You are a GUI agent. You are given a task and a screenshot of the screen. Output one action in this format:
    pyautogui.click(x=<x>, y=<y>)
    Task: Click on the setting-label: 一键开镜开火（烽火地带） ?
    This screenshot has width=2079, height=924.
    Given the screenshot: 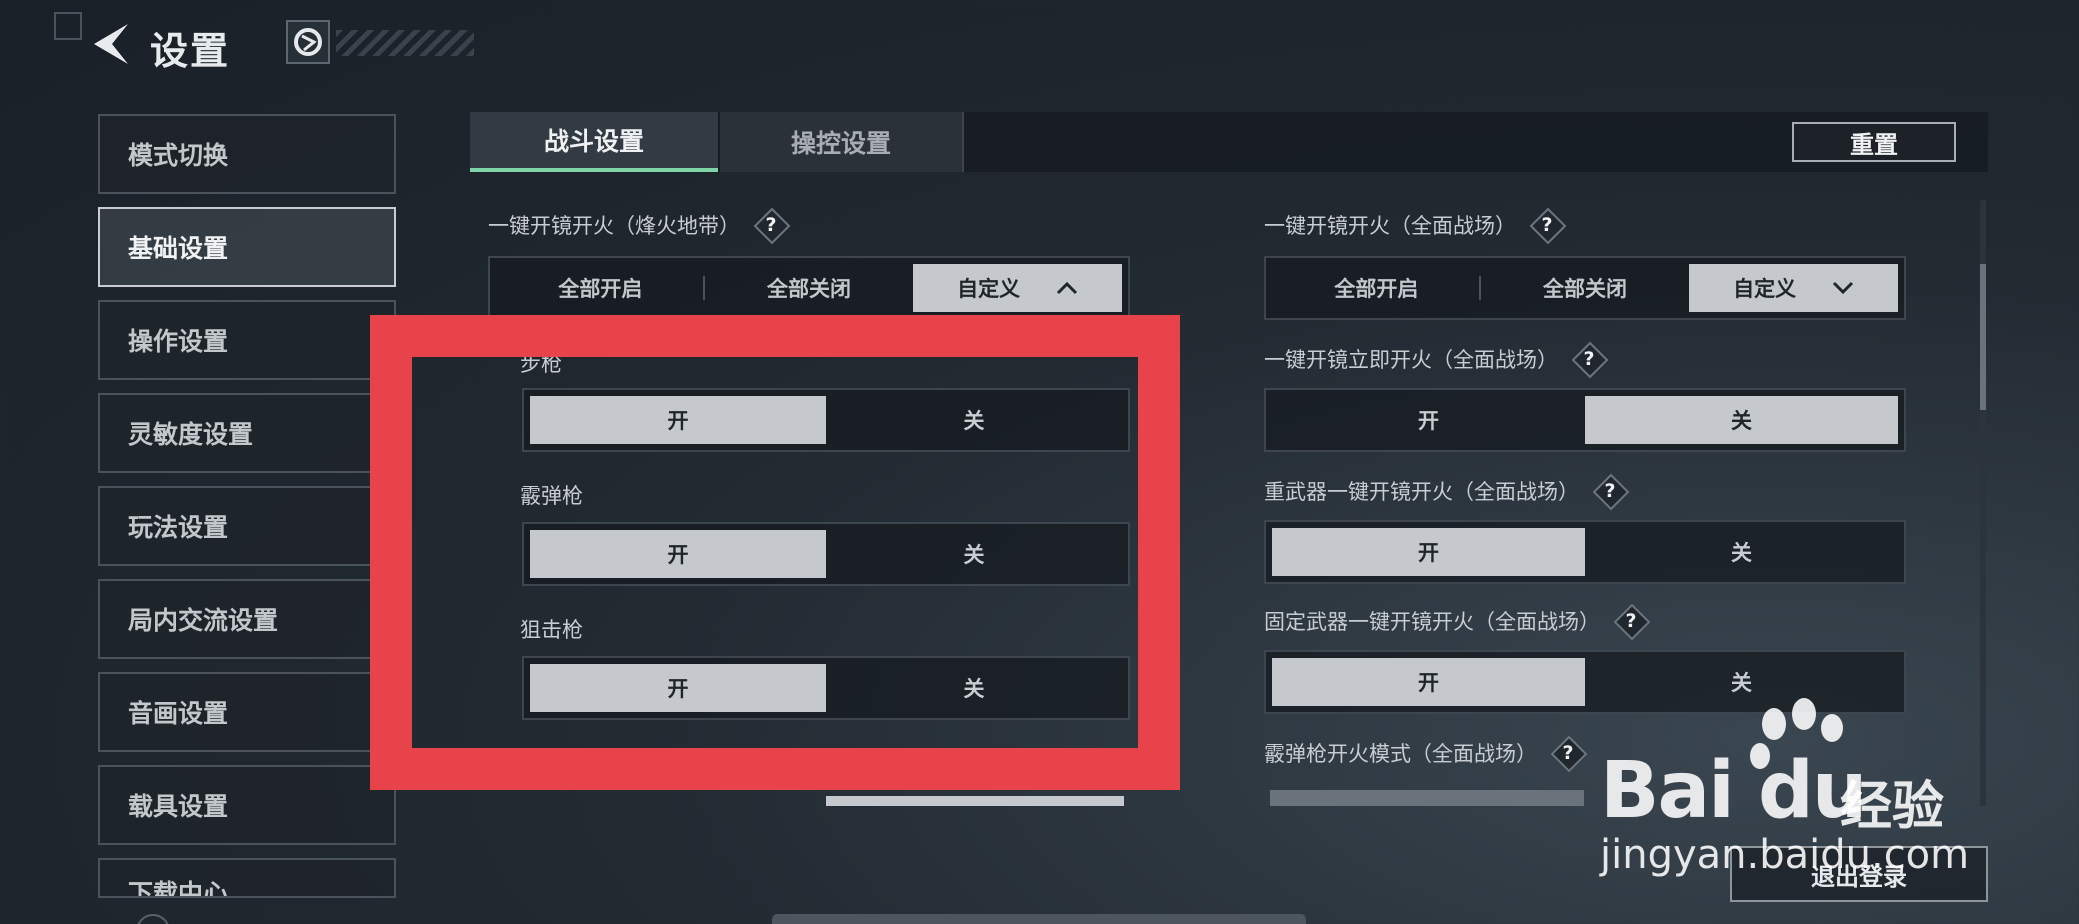 What is the action you would take?
    pyautogui.click(x=638, y=225)
    